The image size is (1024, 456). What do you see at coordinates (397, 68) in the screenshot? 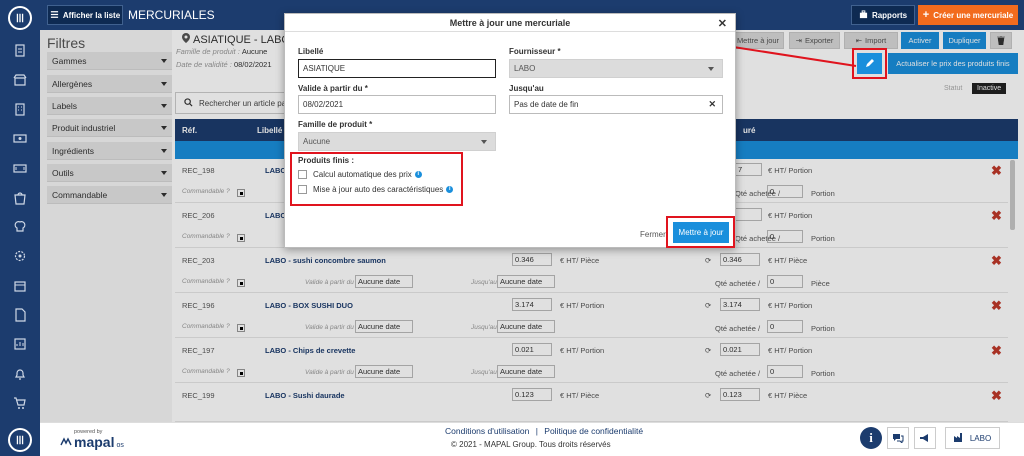
I see `label-input: ASIATIQUE` at bounding box center [397, 68].